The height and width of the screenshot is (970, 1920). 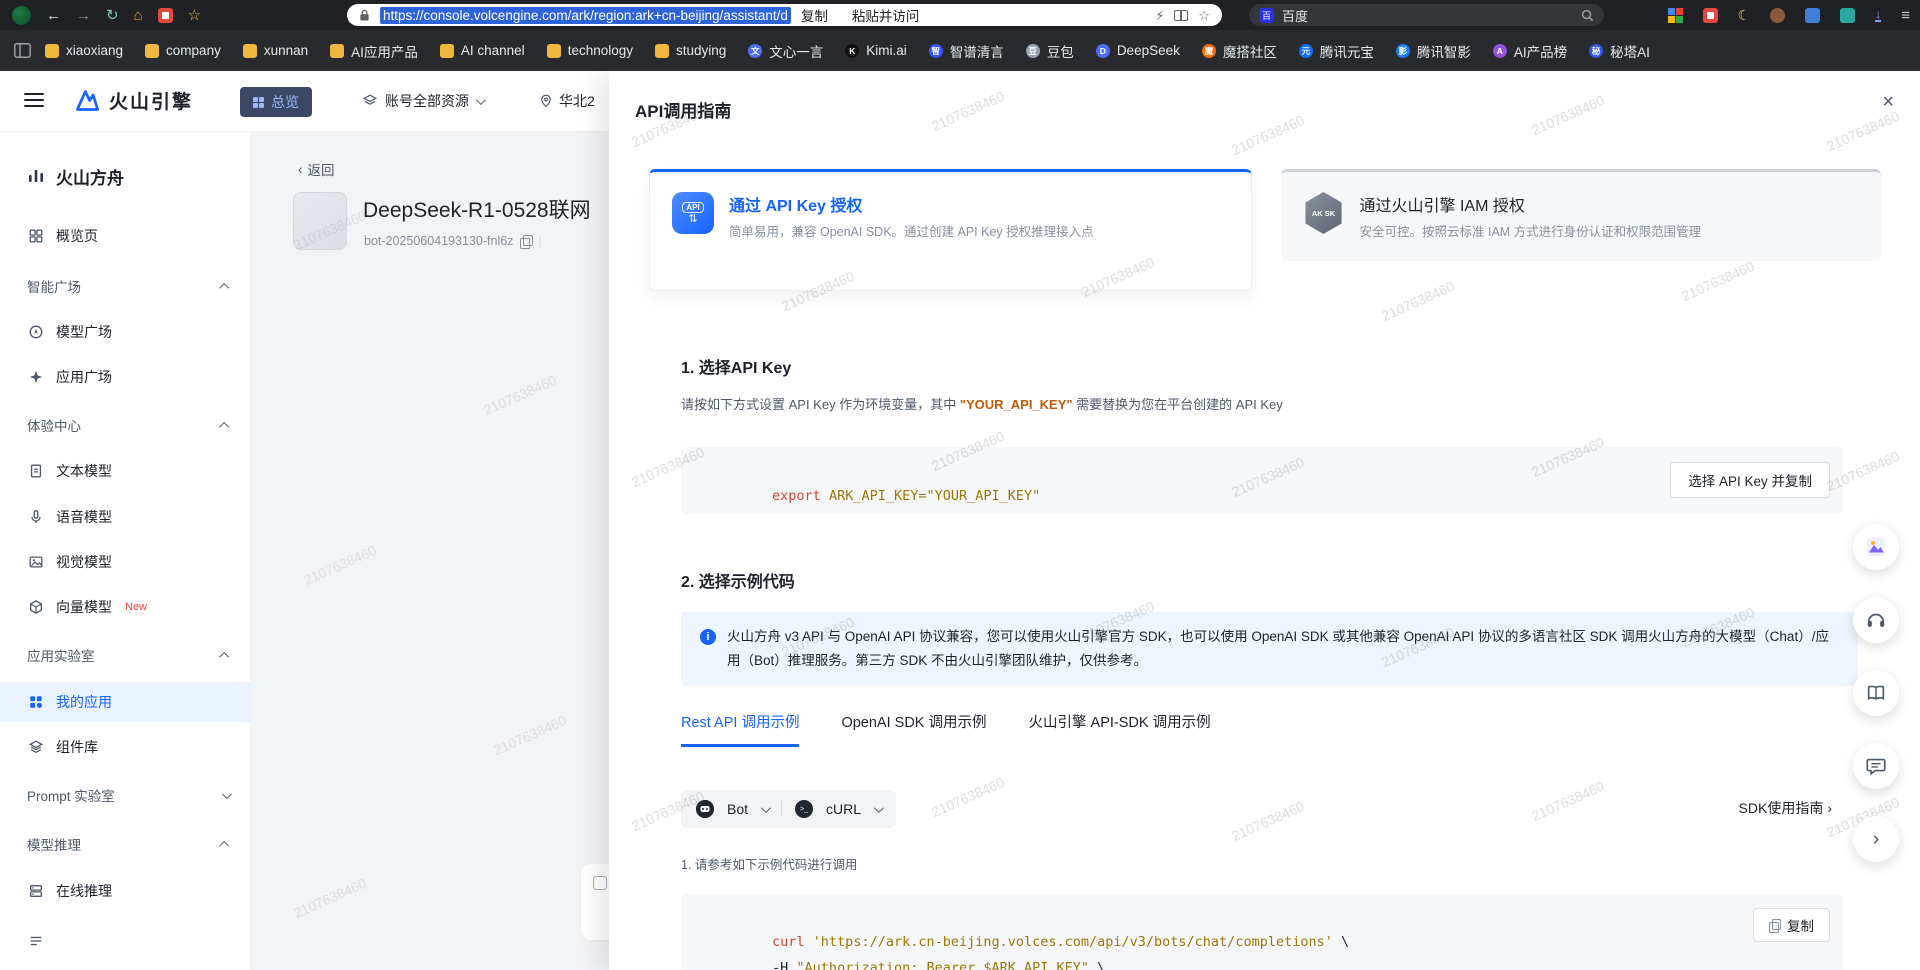 I want to click on sidebar-section-experience: 体验中心, so click(x=125, y=425).